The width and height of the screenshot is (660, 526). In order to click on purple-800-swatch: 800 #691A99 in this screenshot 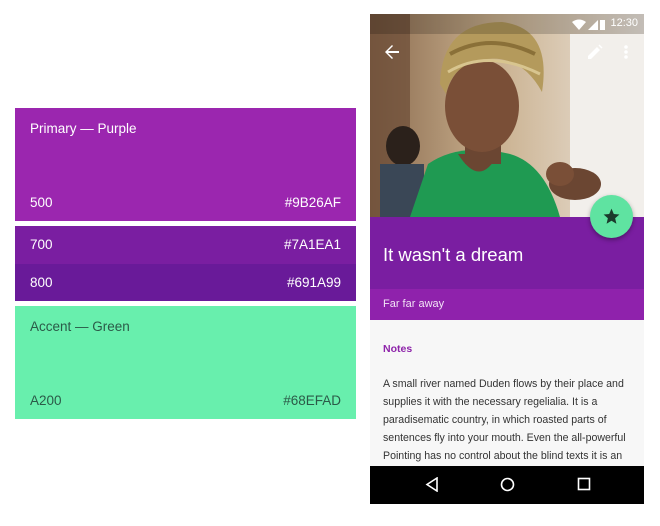, I will do `click(185, 282)`.